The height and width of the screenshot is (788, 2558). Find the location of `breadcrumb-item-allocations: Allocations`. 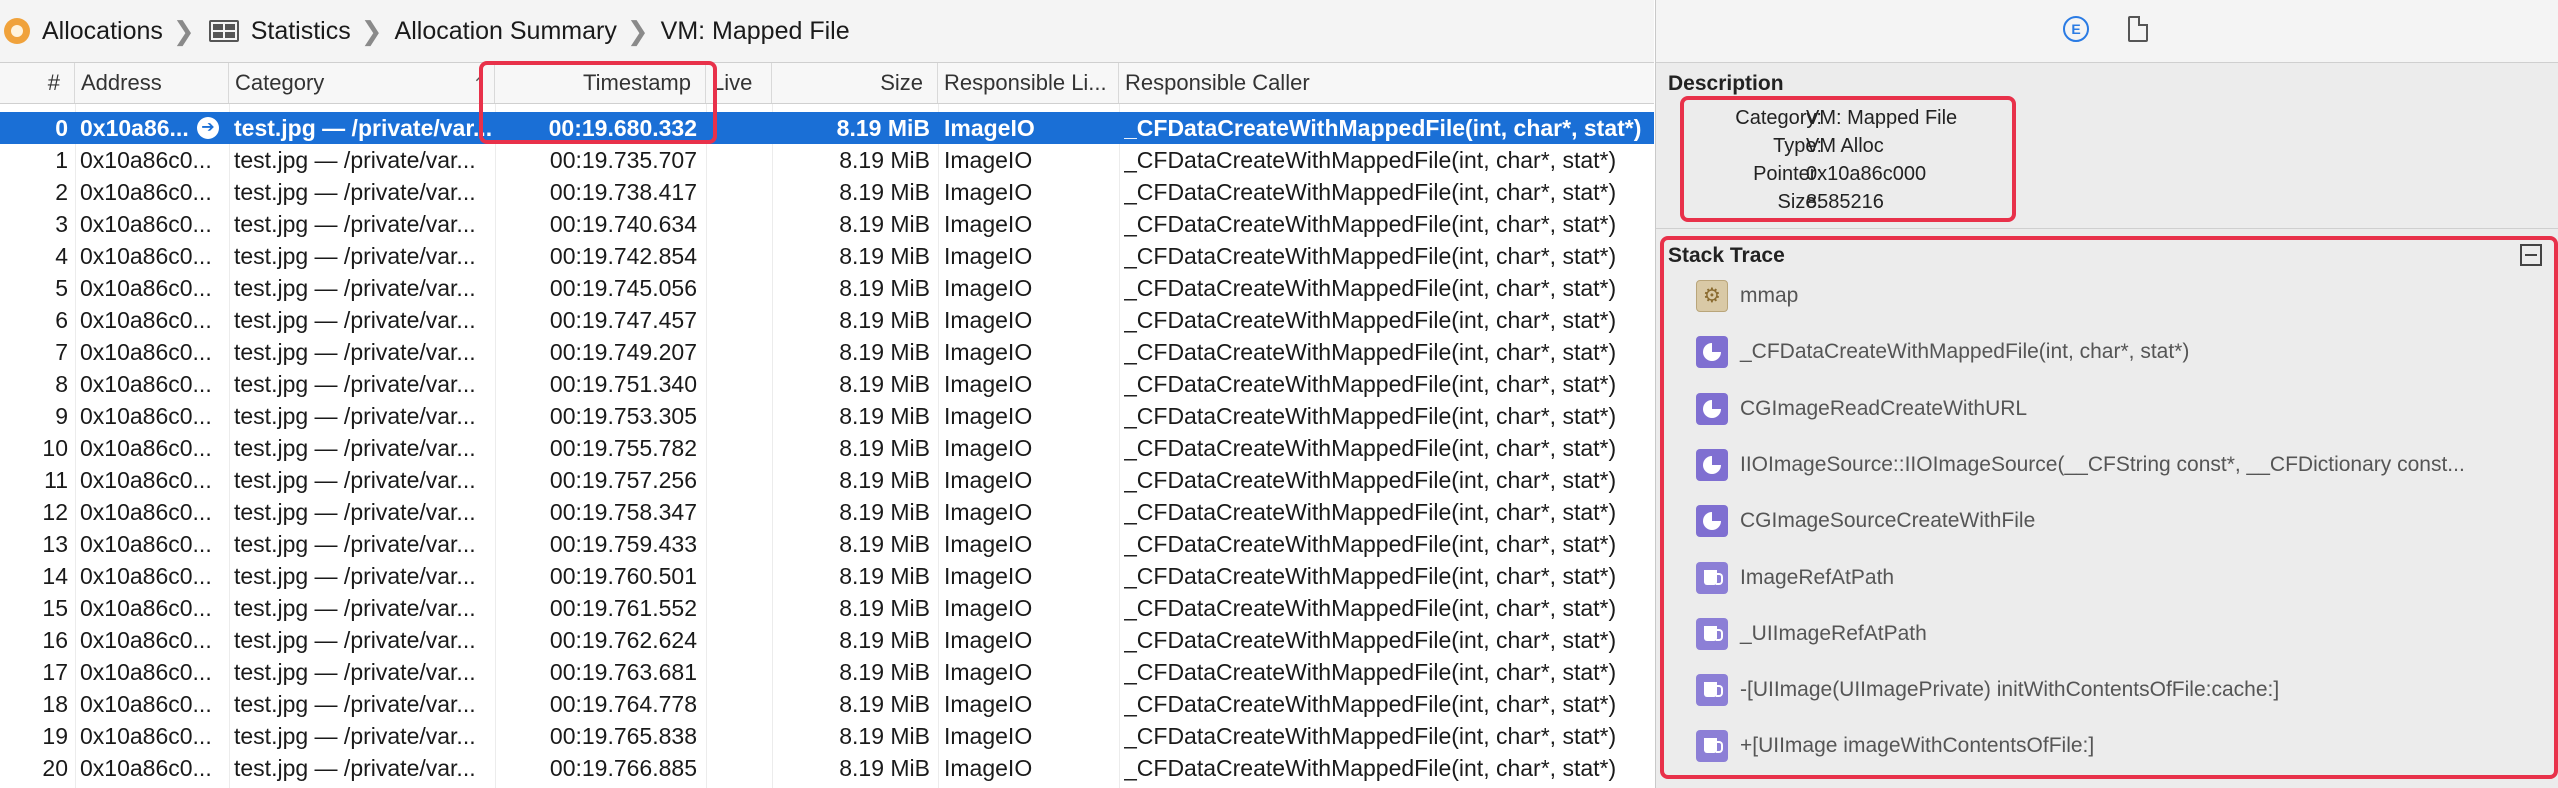

breadcrumb-item-allocations: Allocations is located at coordinates (81, 31).